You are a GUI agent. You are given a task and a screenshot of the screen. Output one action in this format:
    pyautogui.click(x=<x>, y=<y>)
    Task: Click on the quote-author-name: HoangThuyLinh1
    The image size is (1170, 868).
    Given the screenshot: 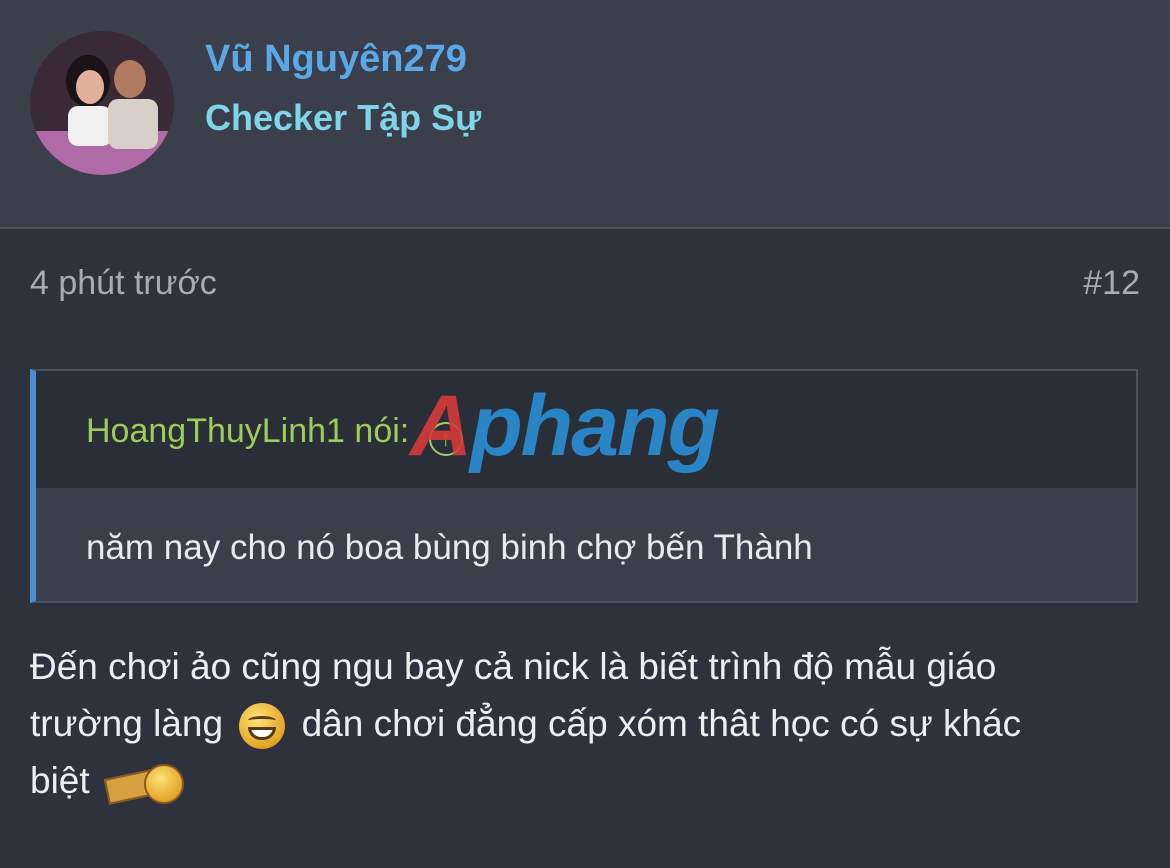 What is the action you would take?
    pyautogui.click(x=215, y=431)
    